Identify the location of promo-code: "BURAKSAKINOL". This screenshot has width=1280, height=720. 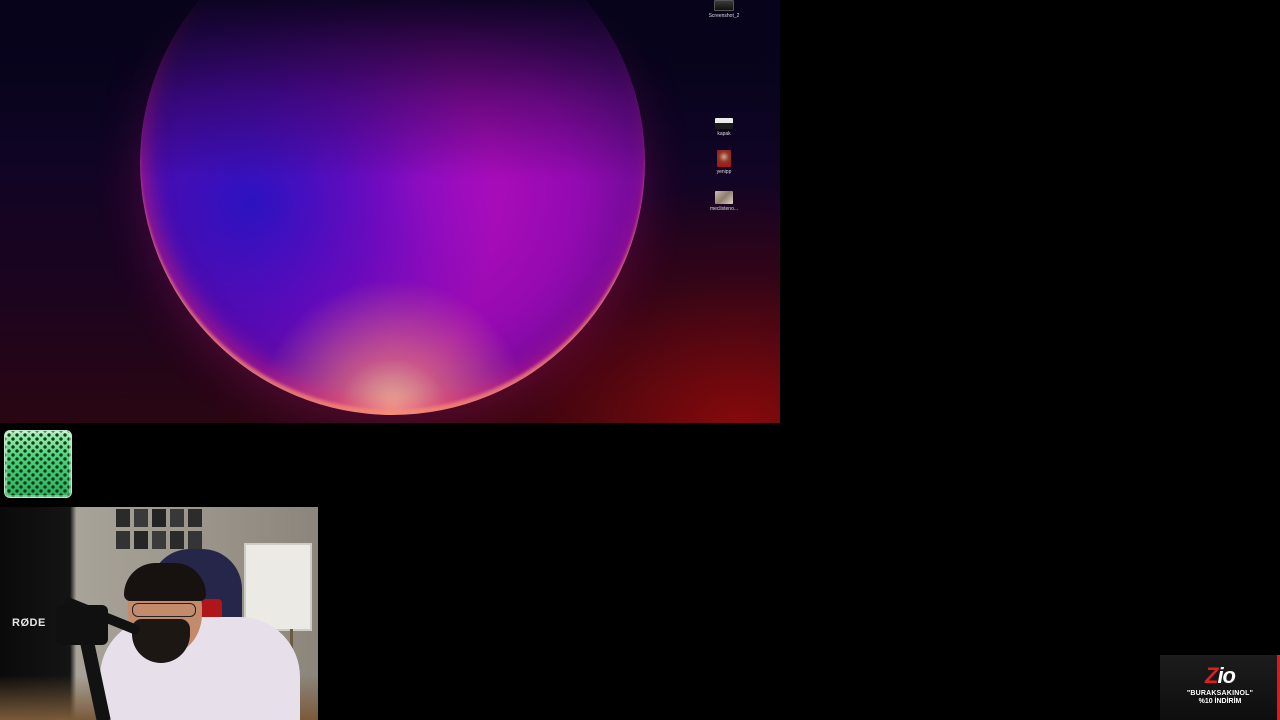
(1220, 693).